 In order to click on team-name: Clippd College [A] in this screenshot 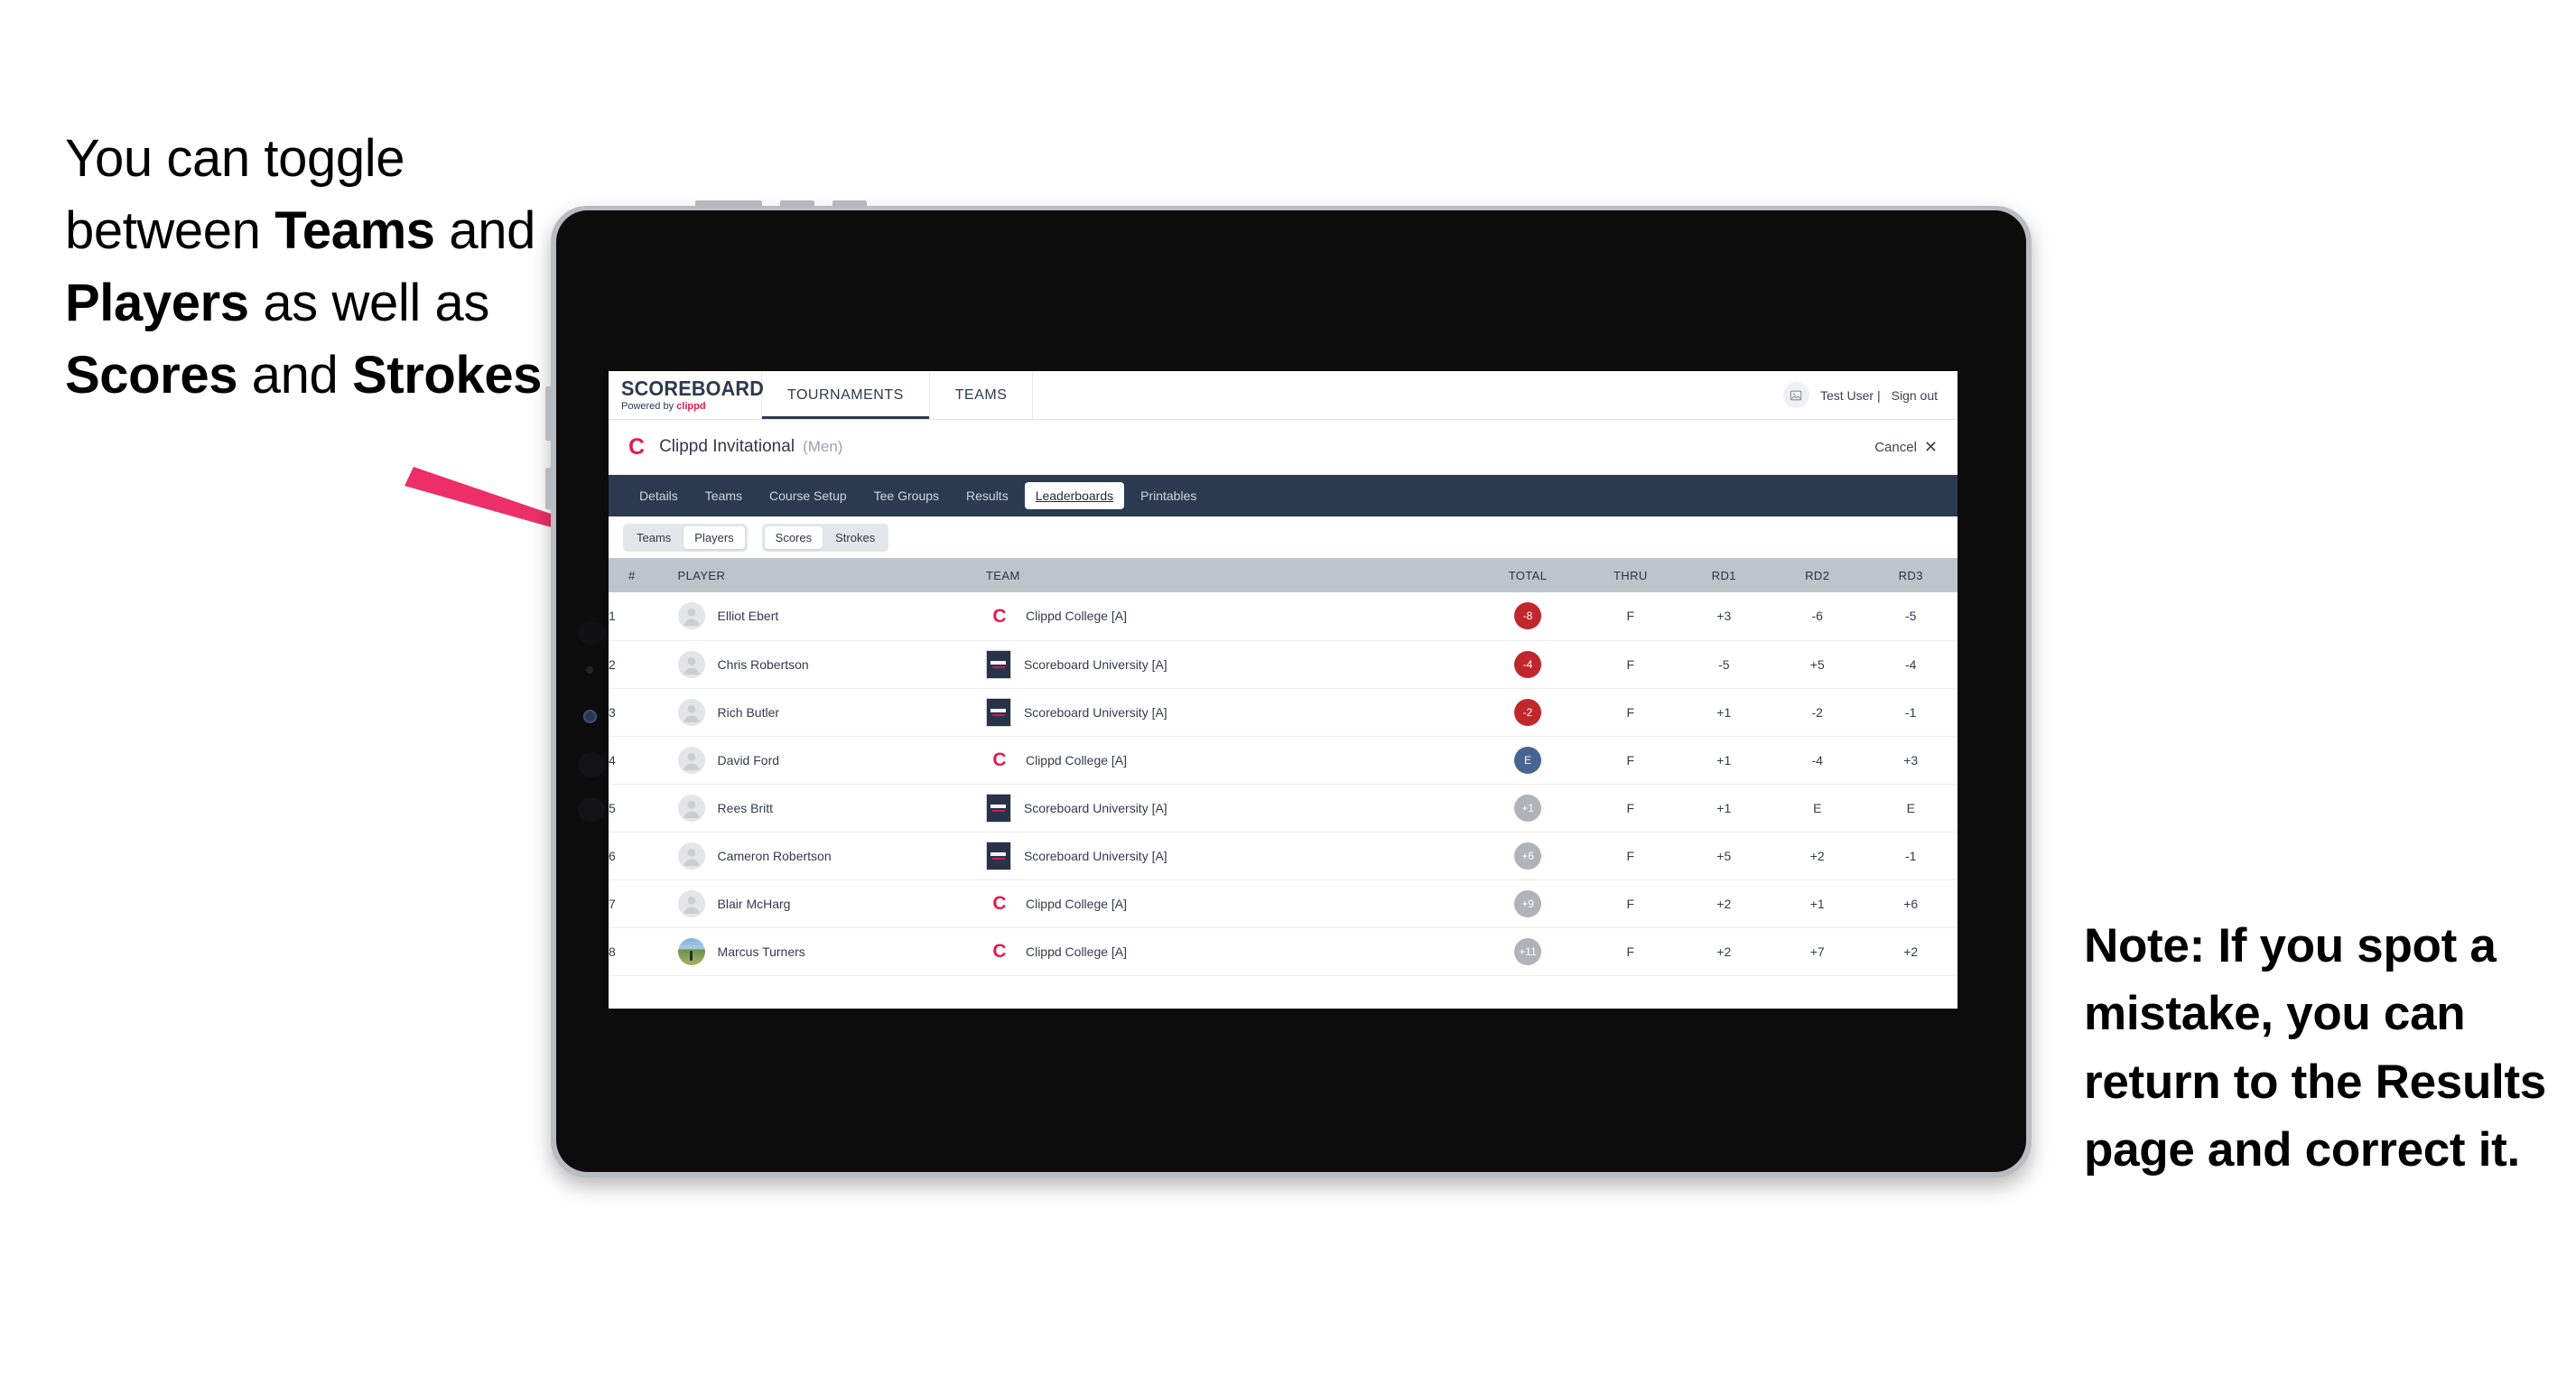, I will do `click(1076, 616)`.